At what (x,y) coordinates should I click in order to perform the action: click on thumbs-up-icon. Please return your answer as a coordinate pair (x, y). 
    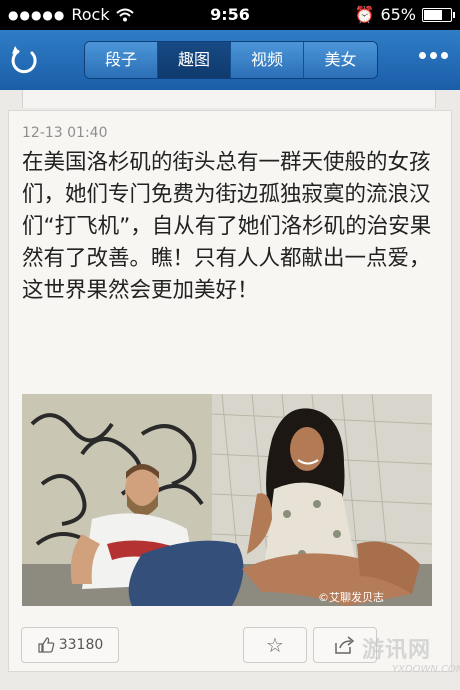
    Looking at the image, I should click on (46, 645).